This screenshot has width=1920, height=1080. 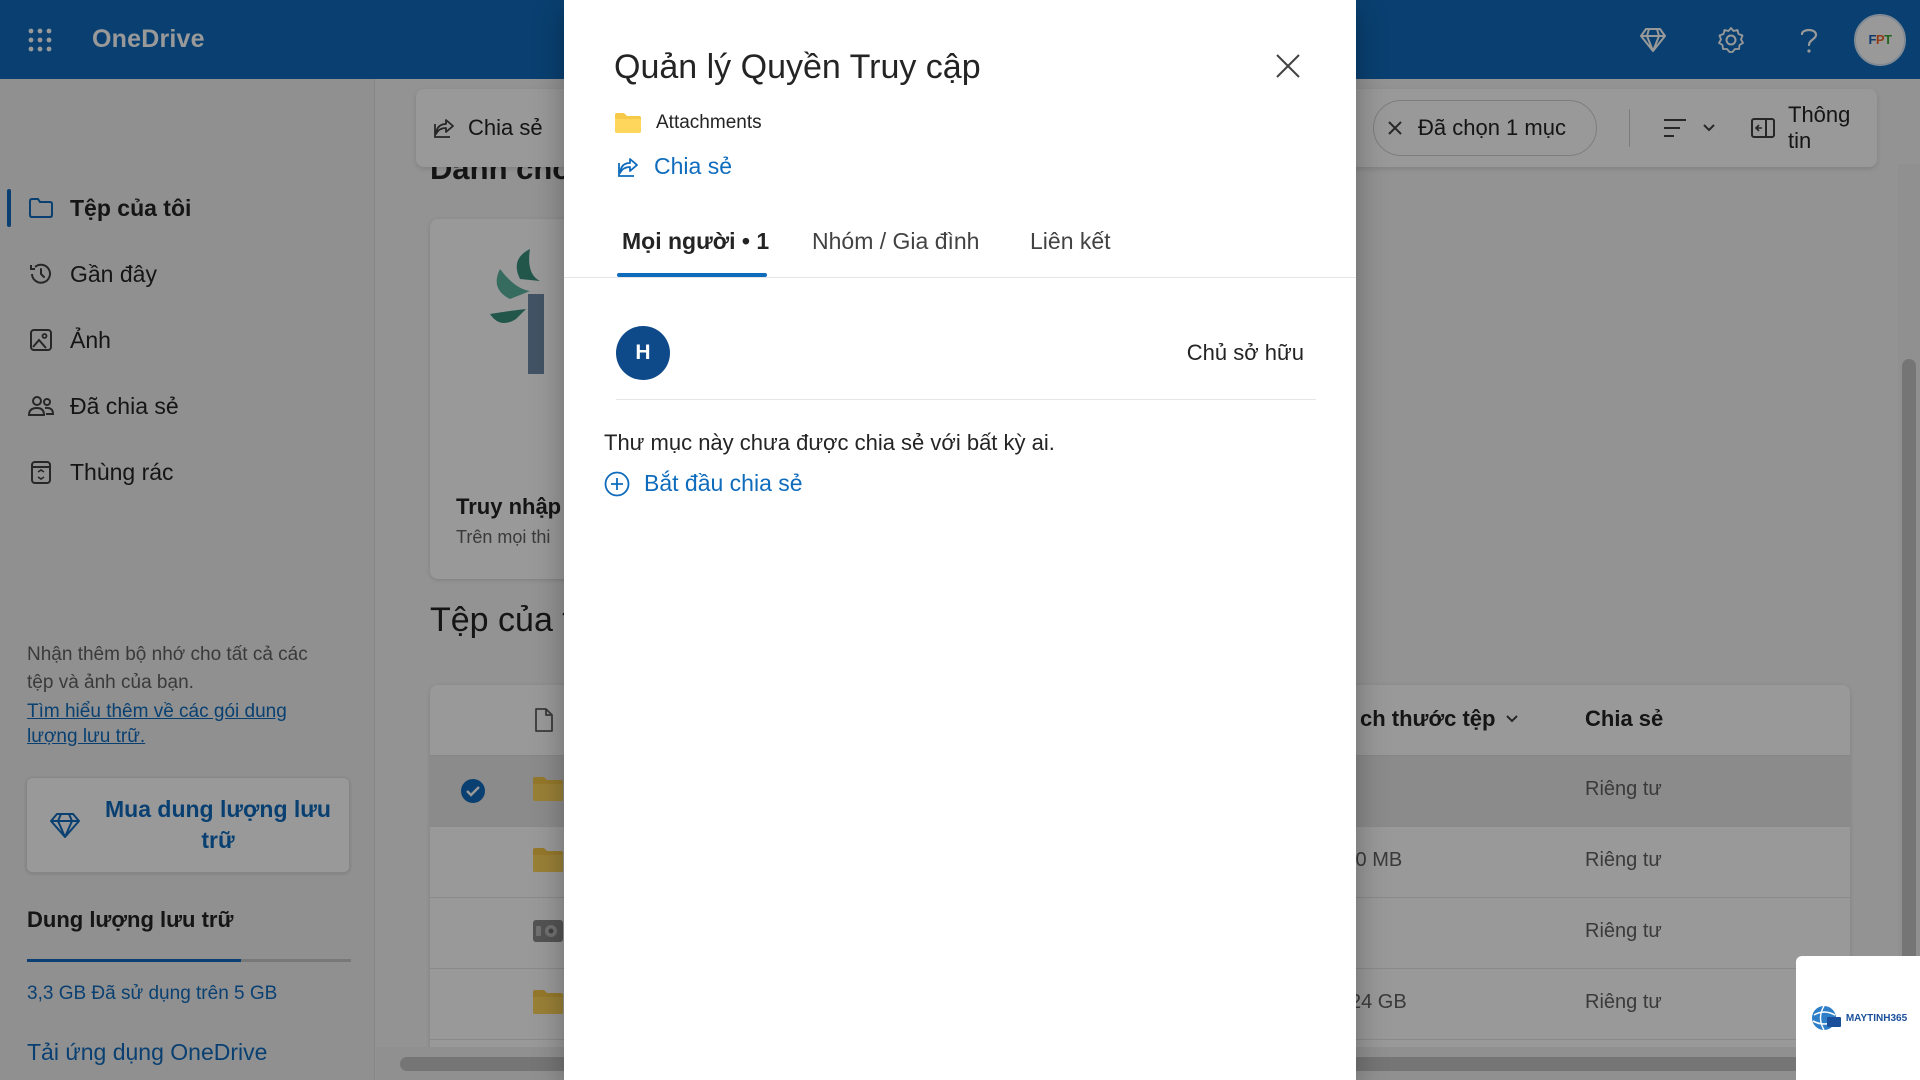 I want to click on dialog-share-link: Chia sẻ, so click(x=674, y=166).